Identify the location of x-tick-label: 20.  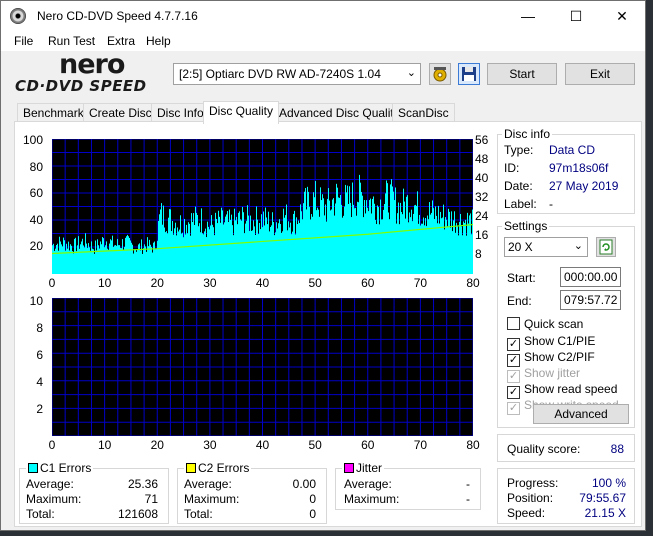
(157, 445).